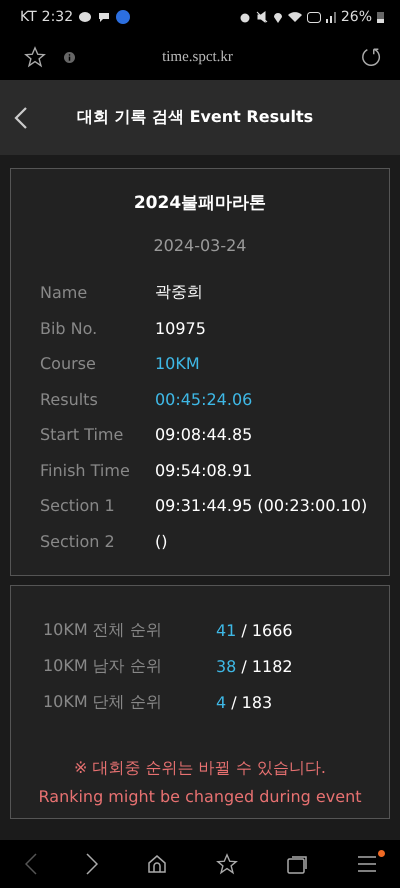 The width and height of the screenshot is (400, 888). I want to click on menu-icon, so click(367, 864).